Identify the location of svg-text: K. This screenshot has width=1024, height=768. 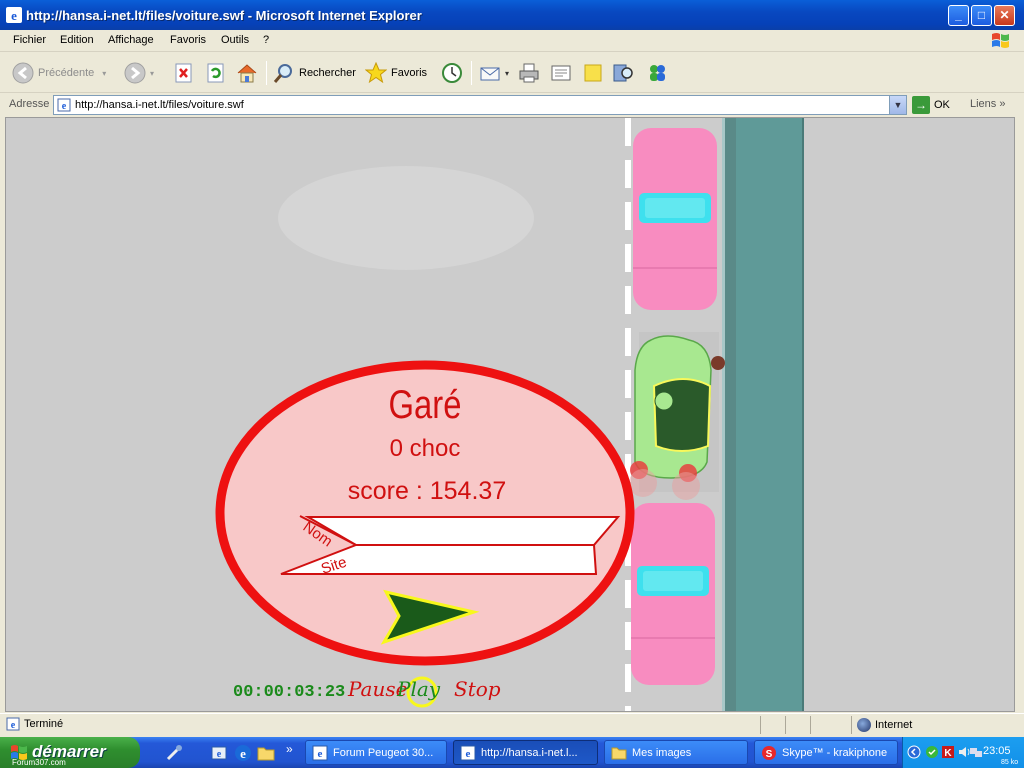
(948, 753).